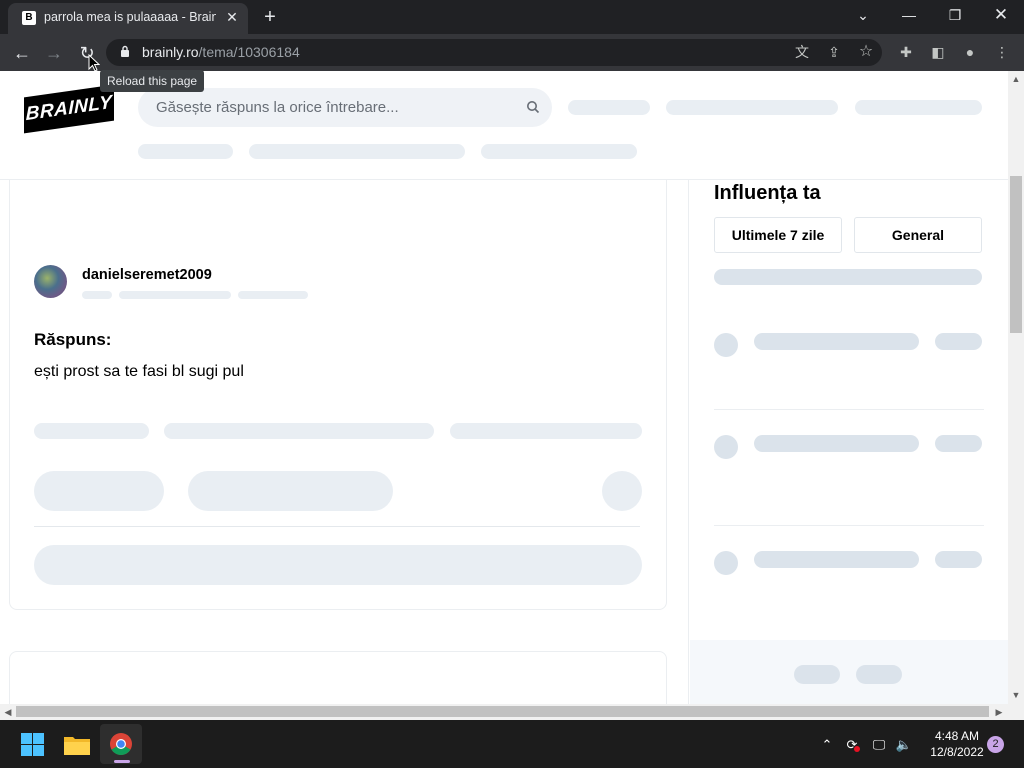 Image resolution: width=1024 pixels, height=768 pixels. What do you see at coordinates (1016, 254) in the screenshot?
I see `vertical-scroll-thumb` at bounding box center [1016, 254].